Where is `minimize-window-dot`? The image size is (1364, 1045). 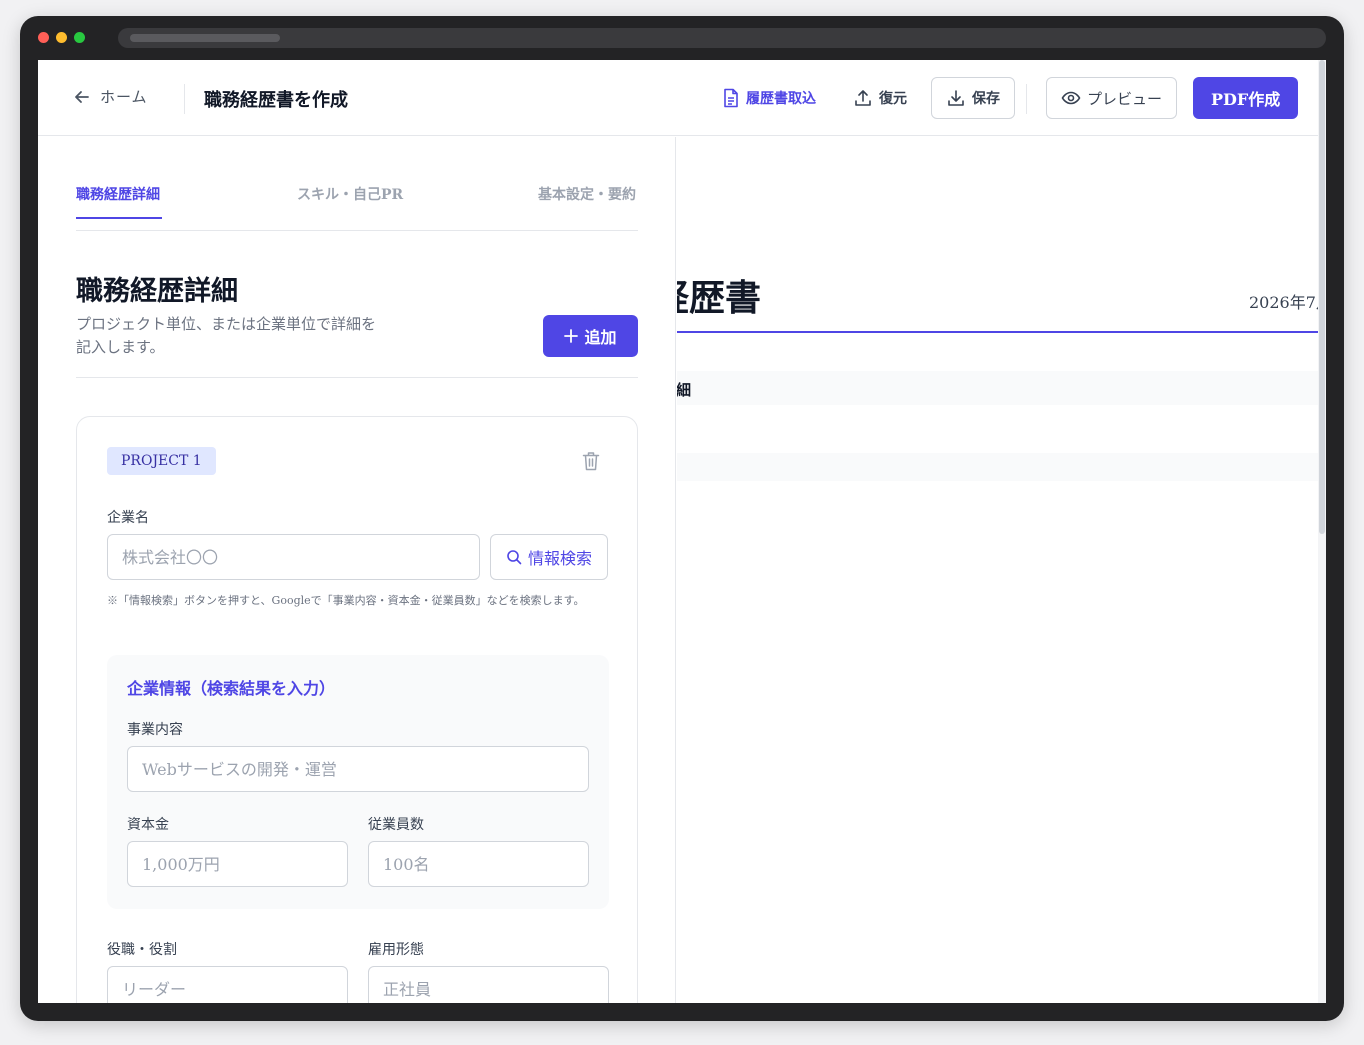
minimize-window-dot is located at coordinates (61, 37).